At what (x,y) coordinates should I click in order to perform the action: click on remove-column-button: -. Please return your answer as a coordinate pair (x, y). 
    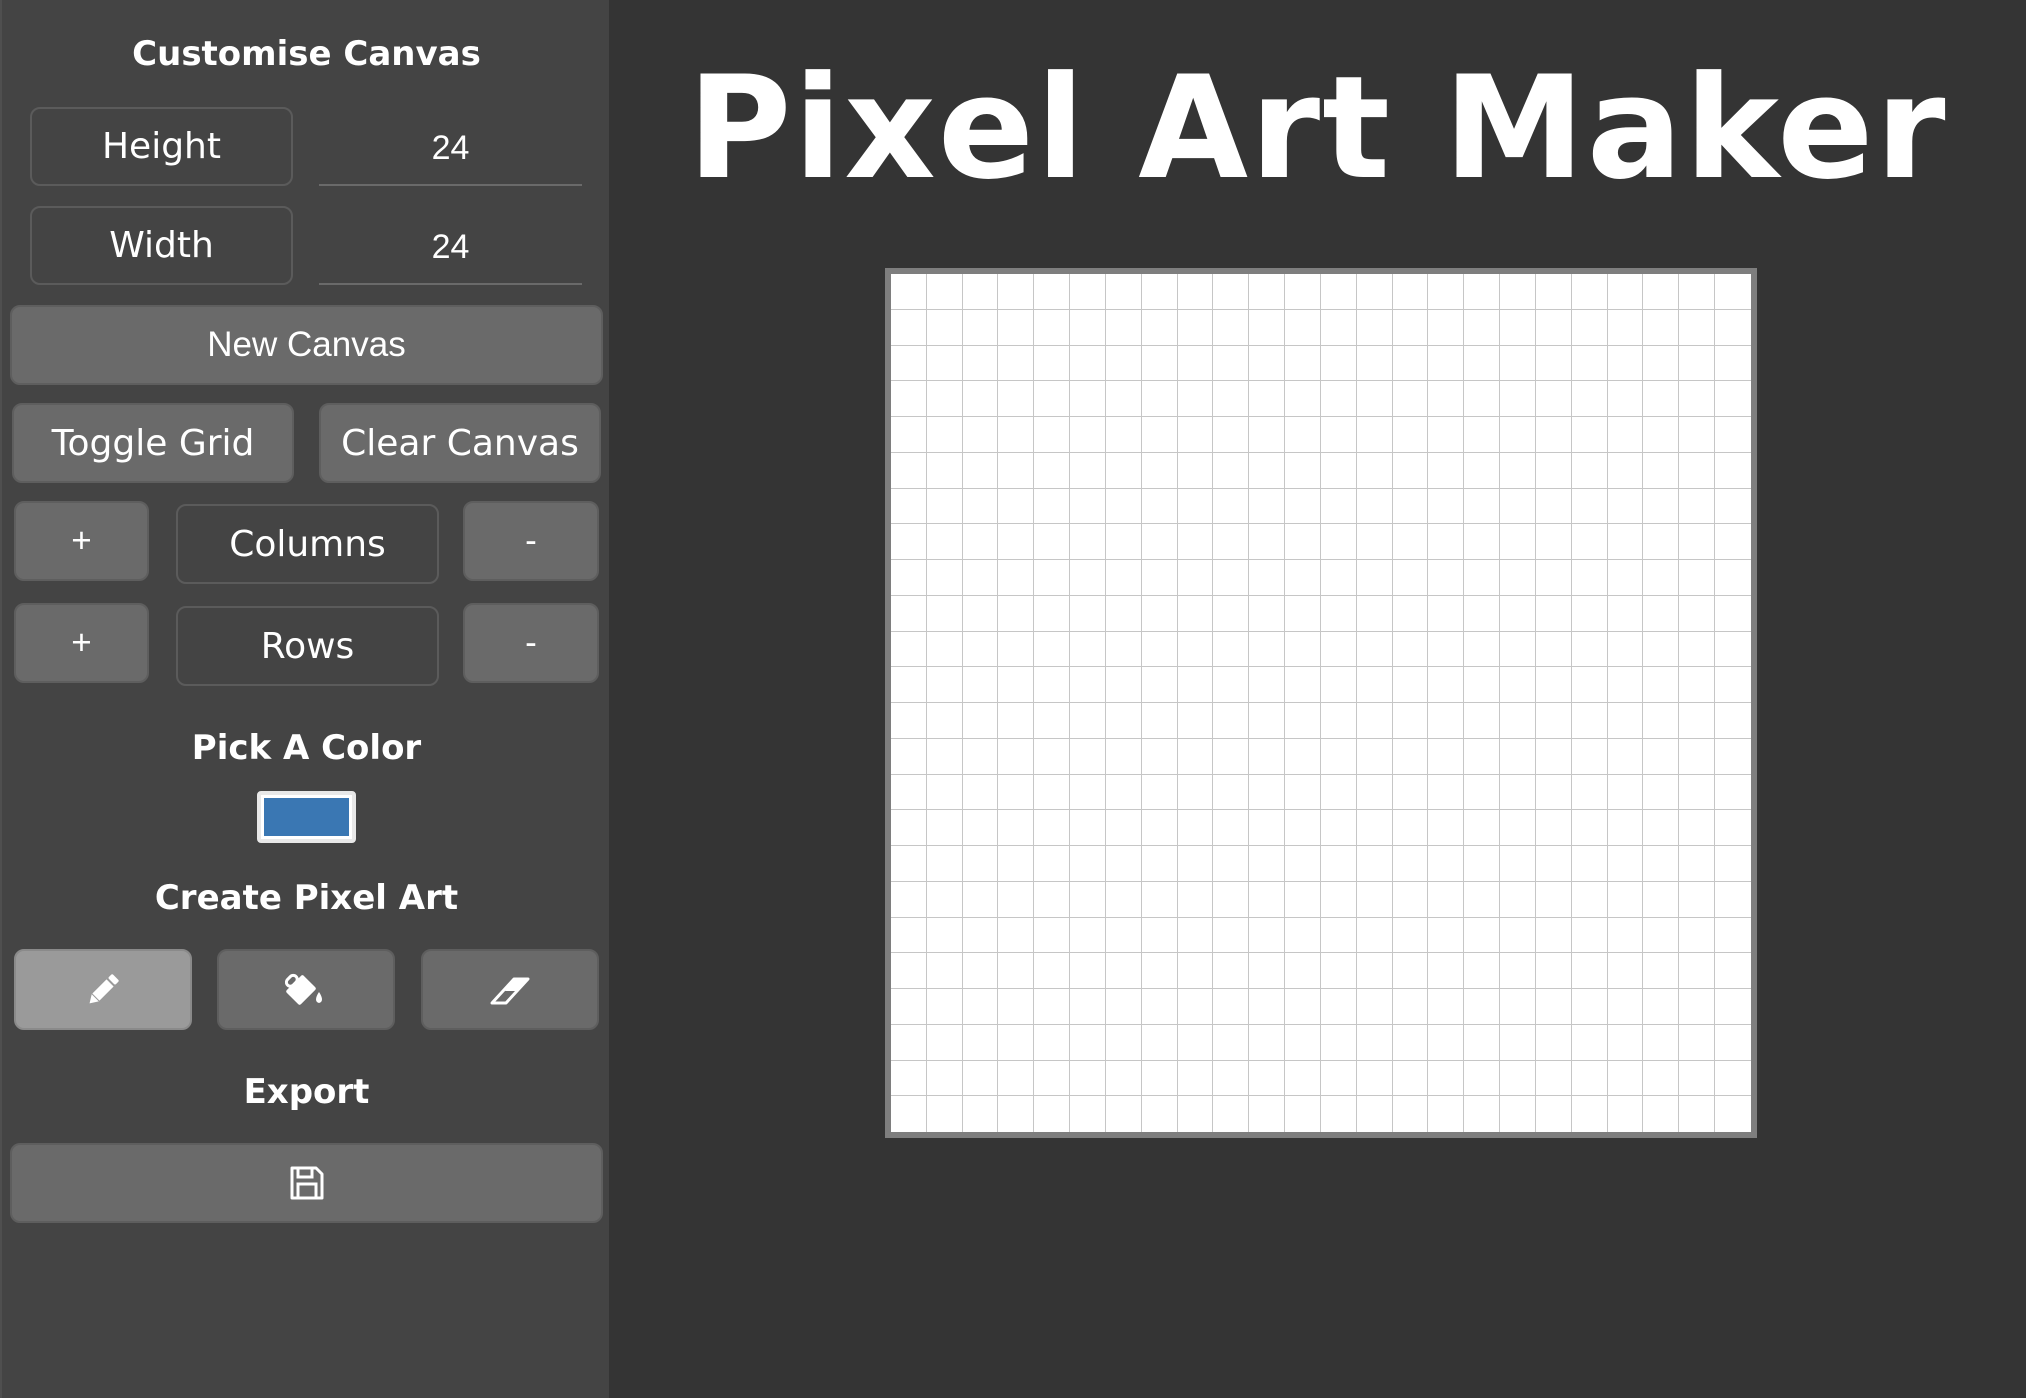
    Looking at the image, I should click on (531, 541).